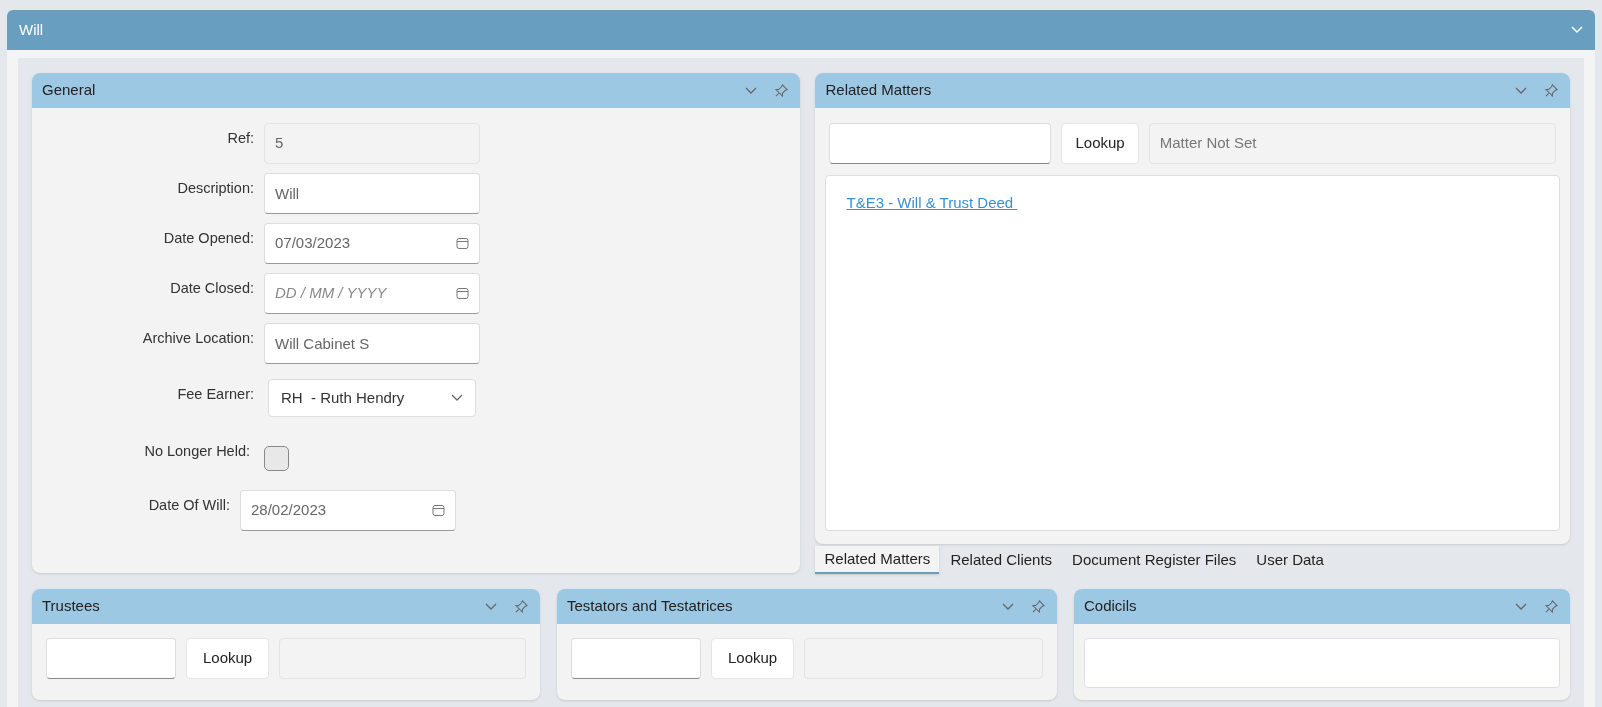  Describe the element at coordinates (372, 293) in the screenshot. I see `date-field: DD / MM / YYYY` at that location.